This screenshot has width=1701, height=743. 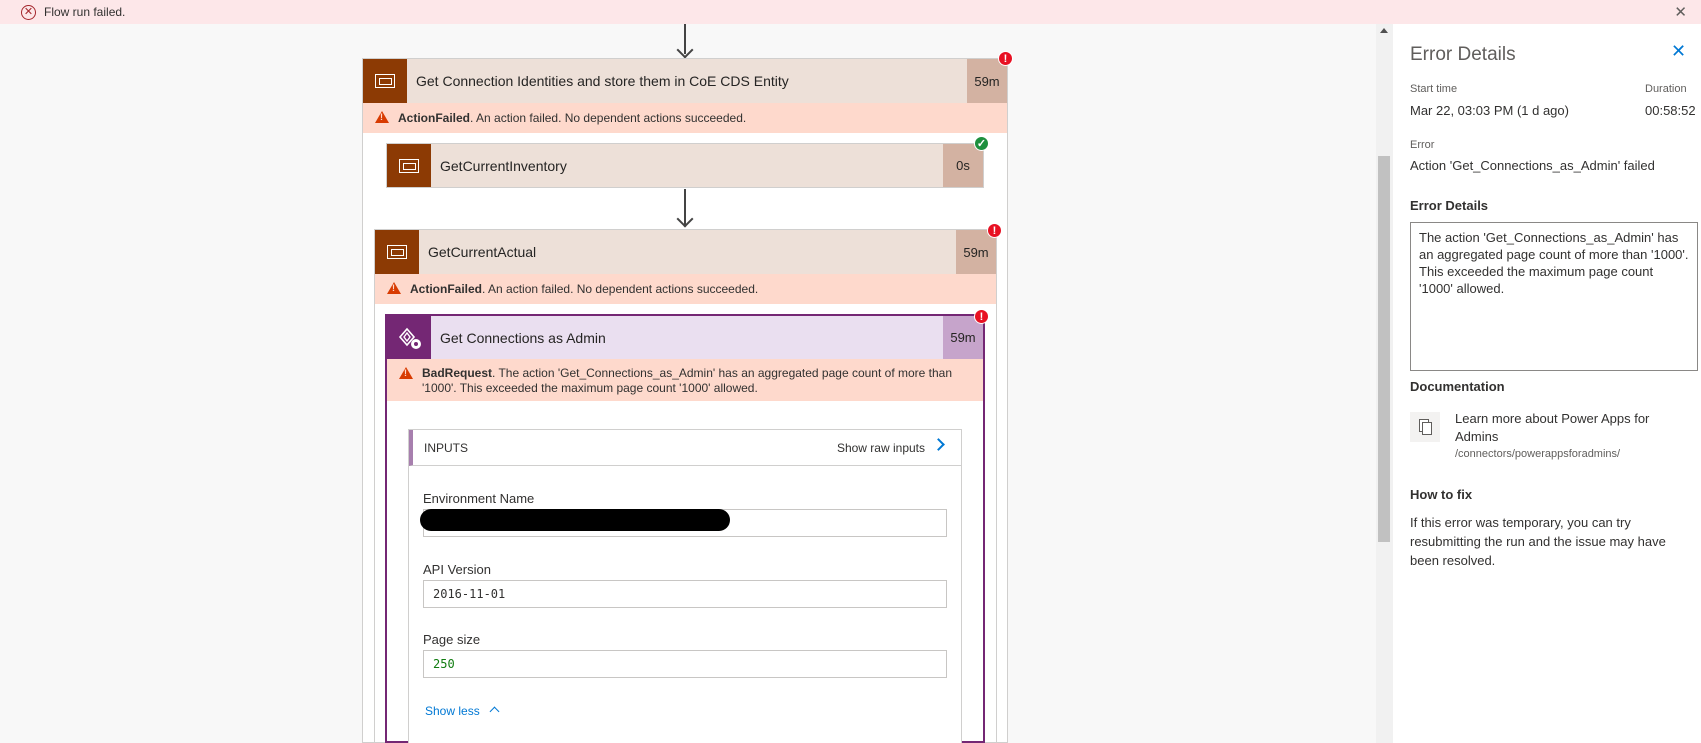 I want to click on doc-path: /connectors/powerappsforadmins/, so click(x=1538, y=454).